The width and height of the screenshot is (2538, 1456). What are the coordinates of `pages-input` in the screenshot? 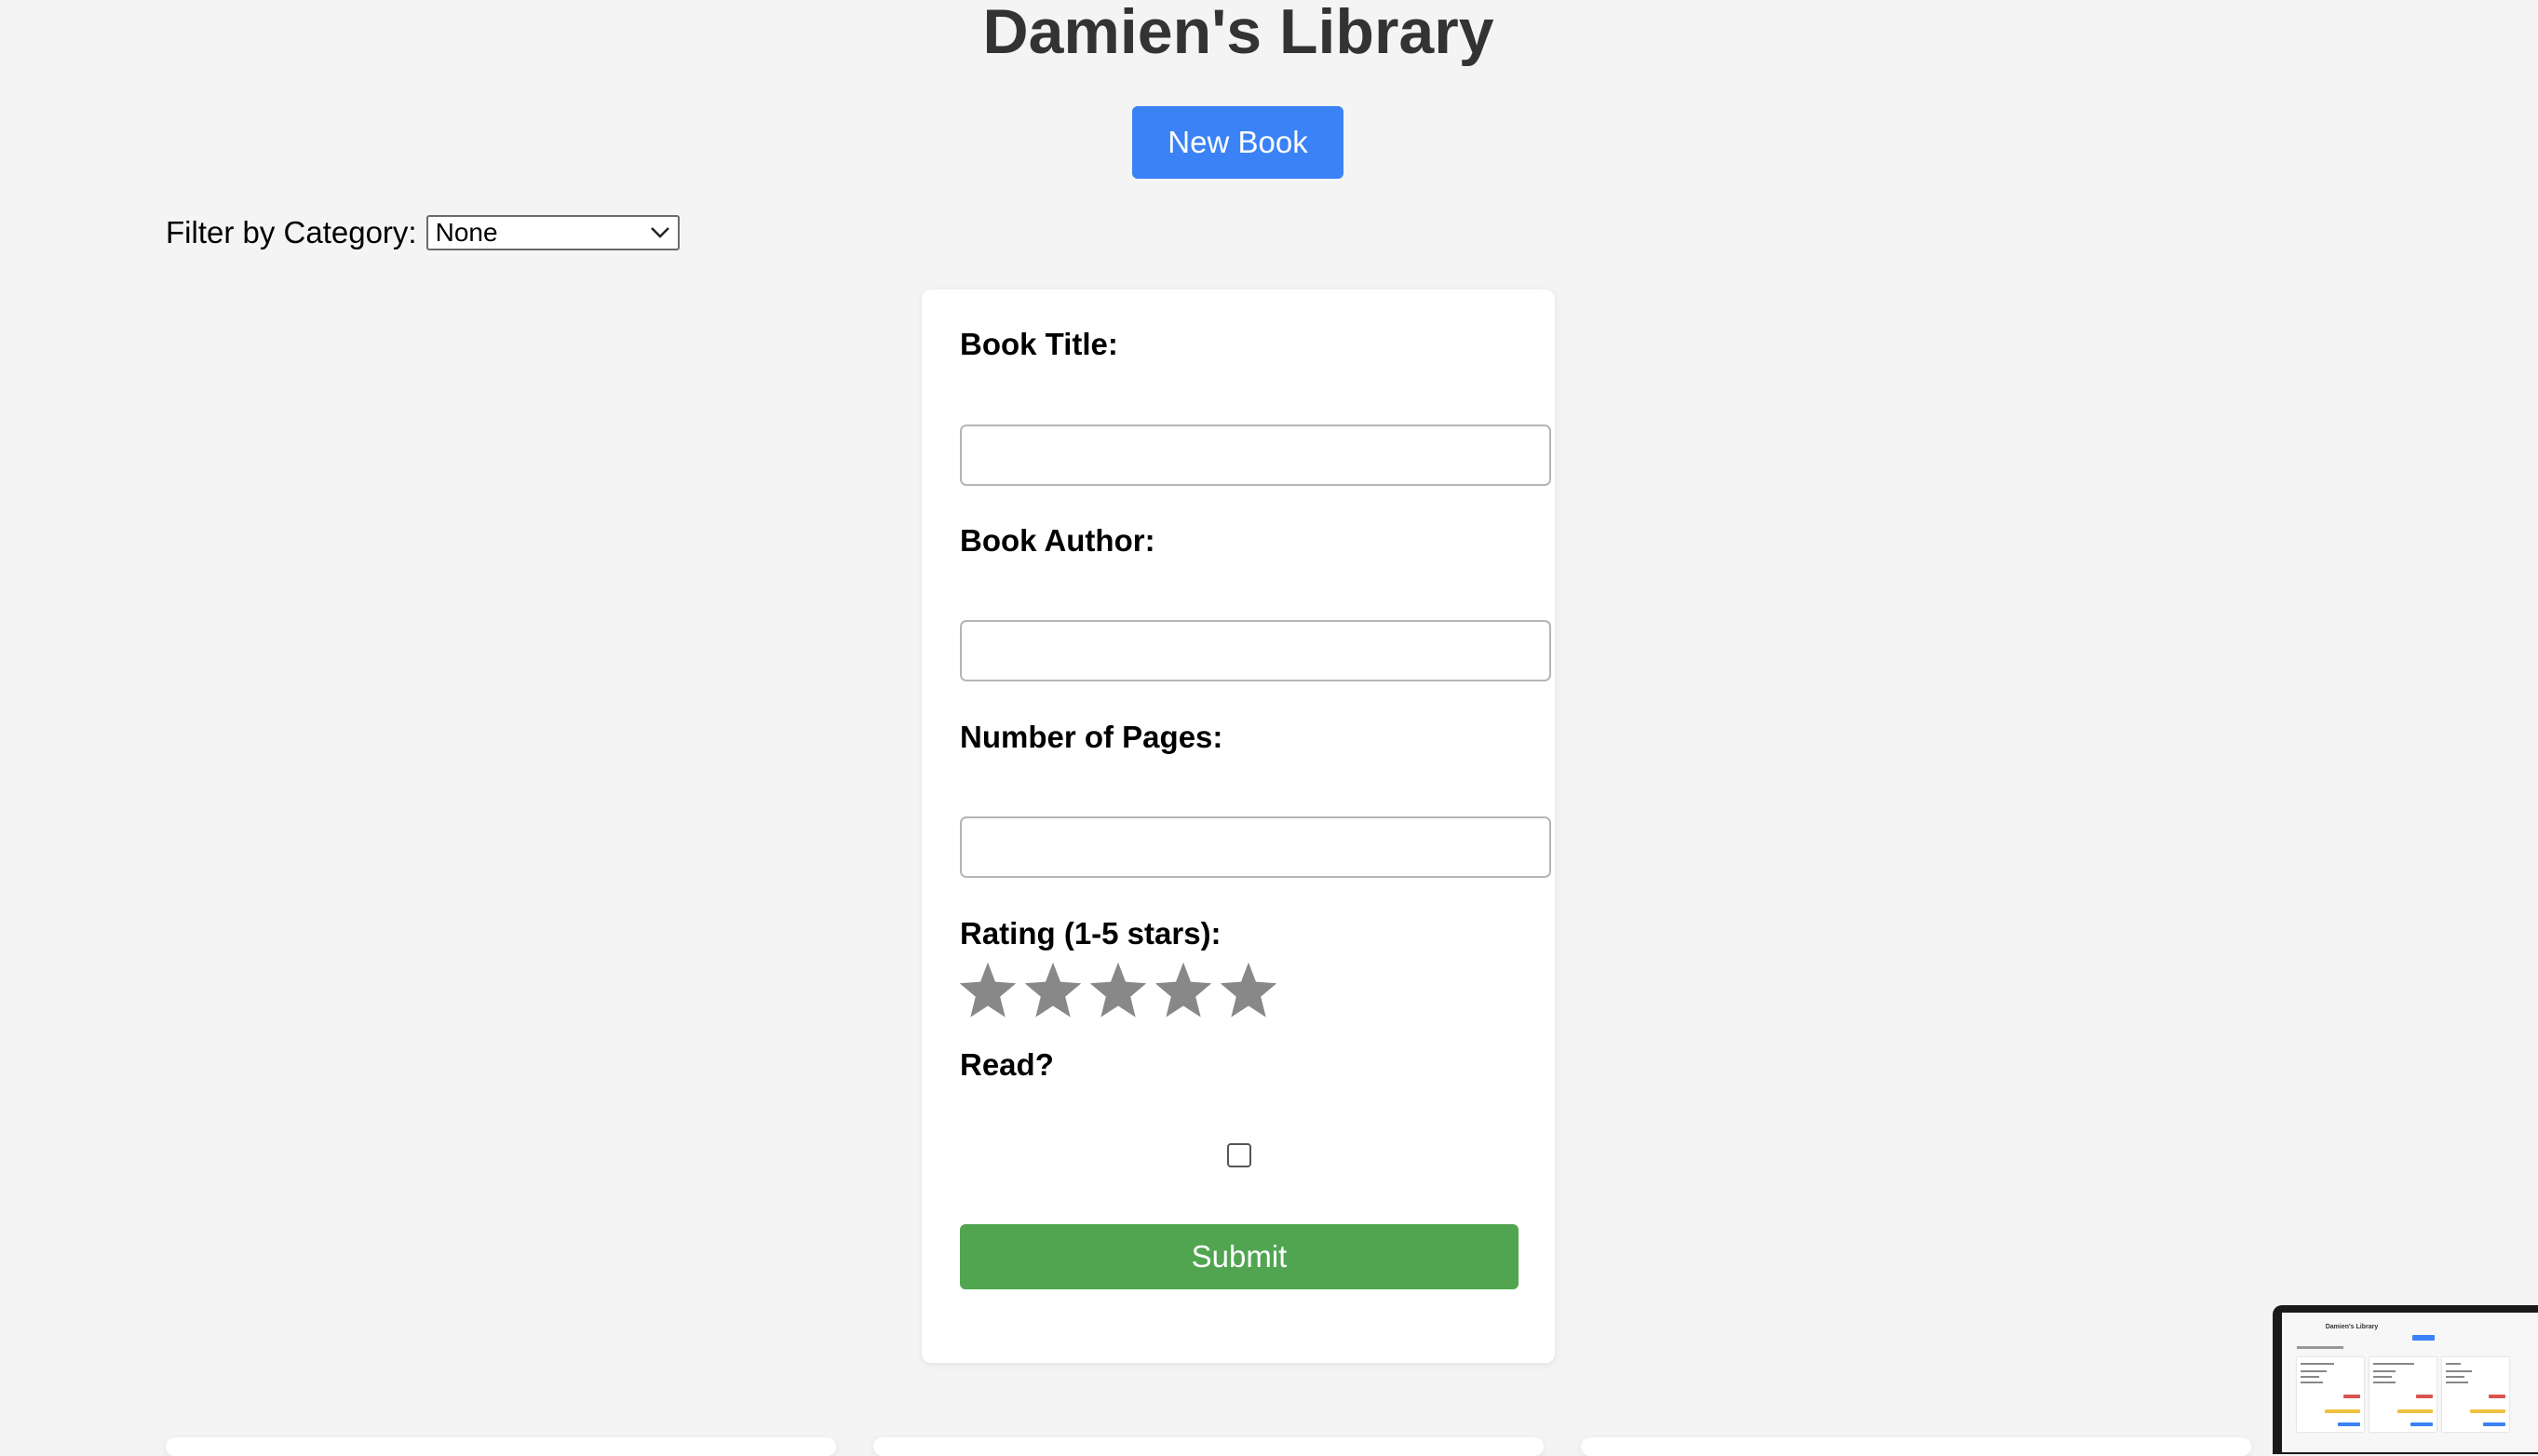 It's located at (1256, 847).